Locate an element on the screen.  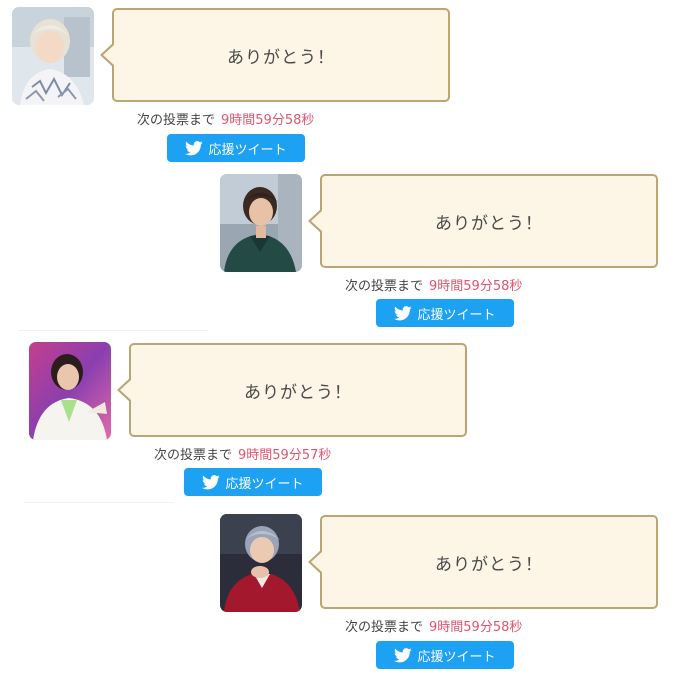
countdown: 次の投票まで 9時間59分57秒 is located at coordinates (242, 453).